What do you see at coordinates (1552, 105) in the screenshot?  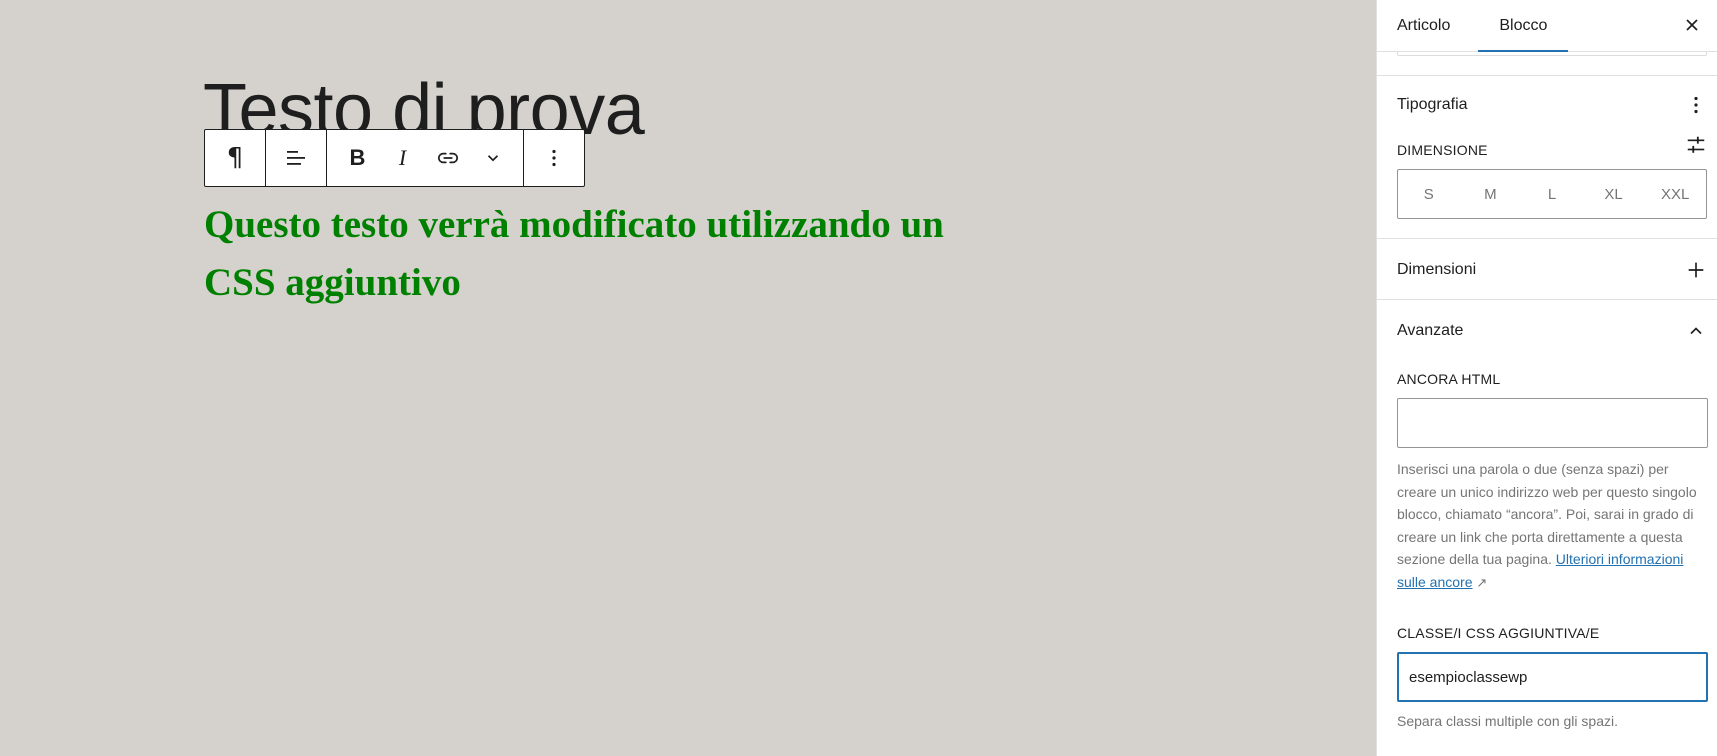 I see `typography-header: Tipografia` at bounding box center [1552, 105].